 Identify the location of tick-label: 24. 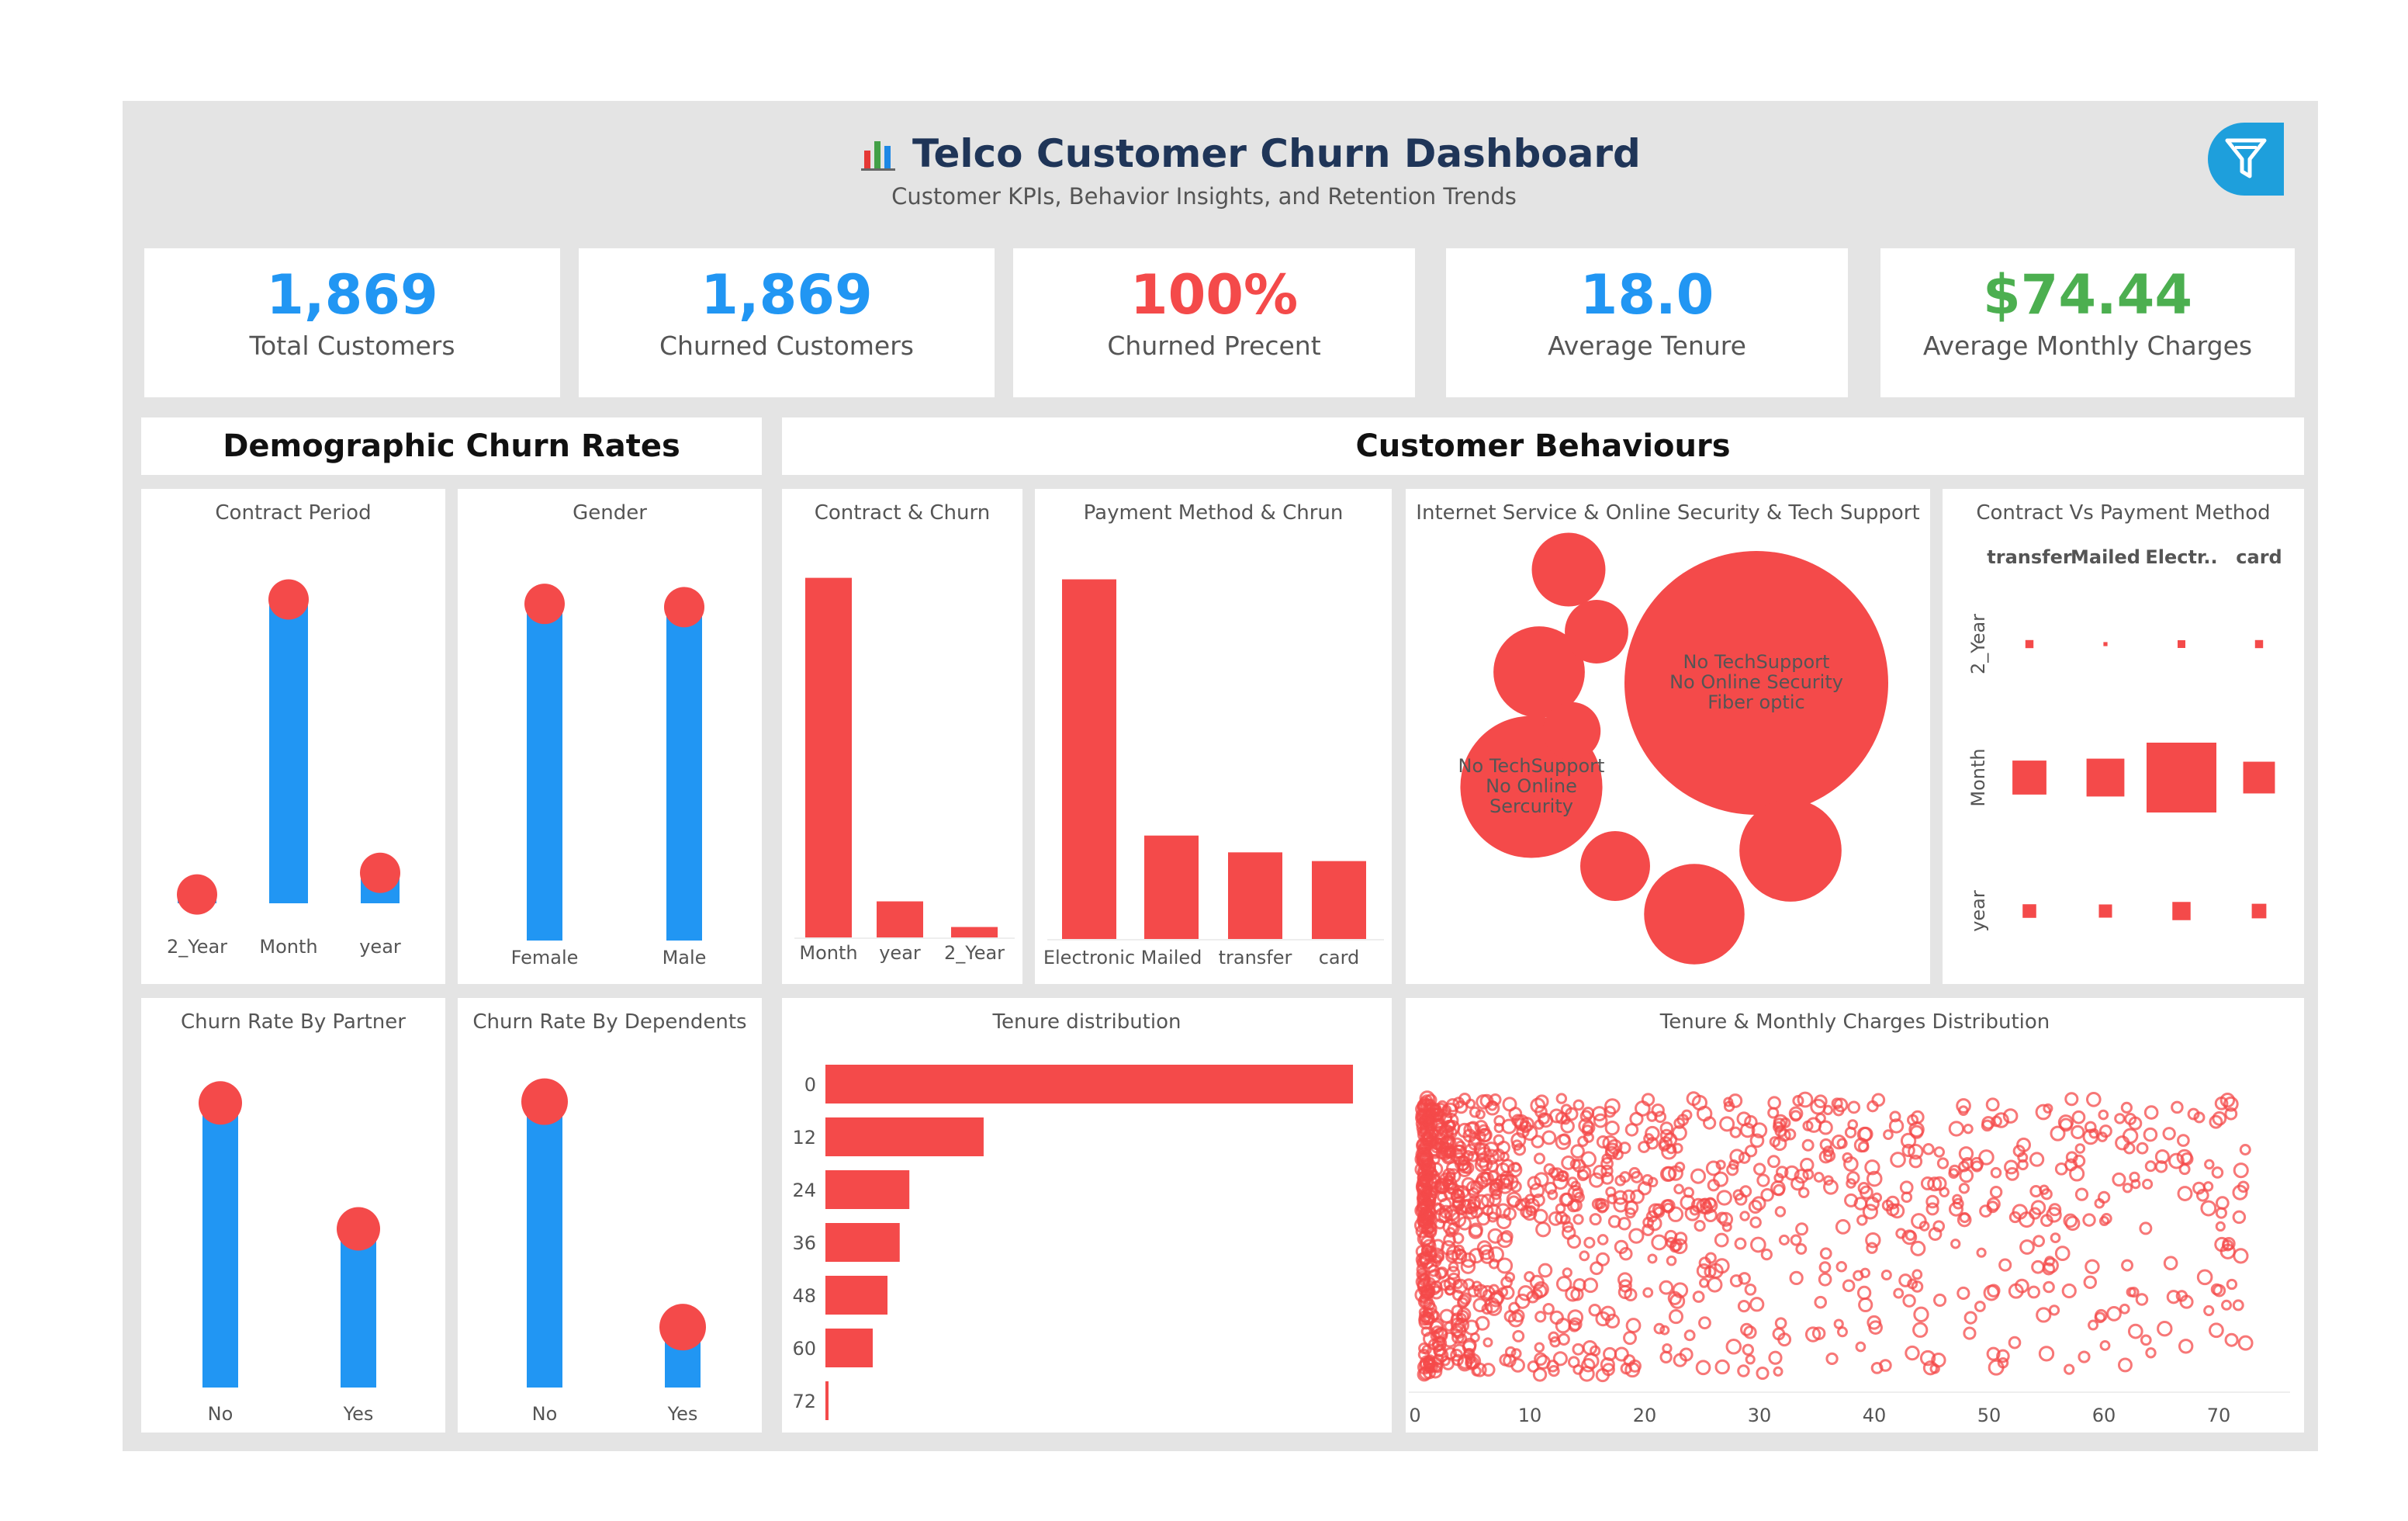
(804, 1191).